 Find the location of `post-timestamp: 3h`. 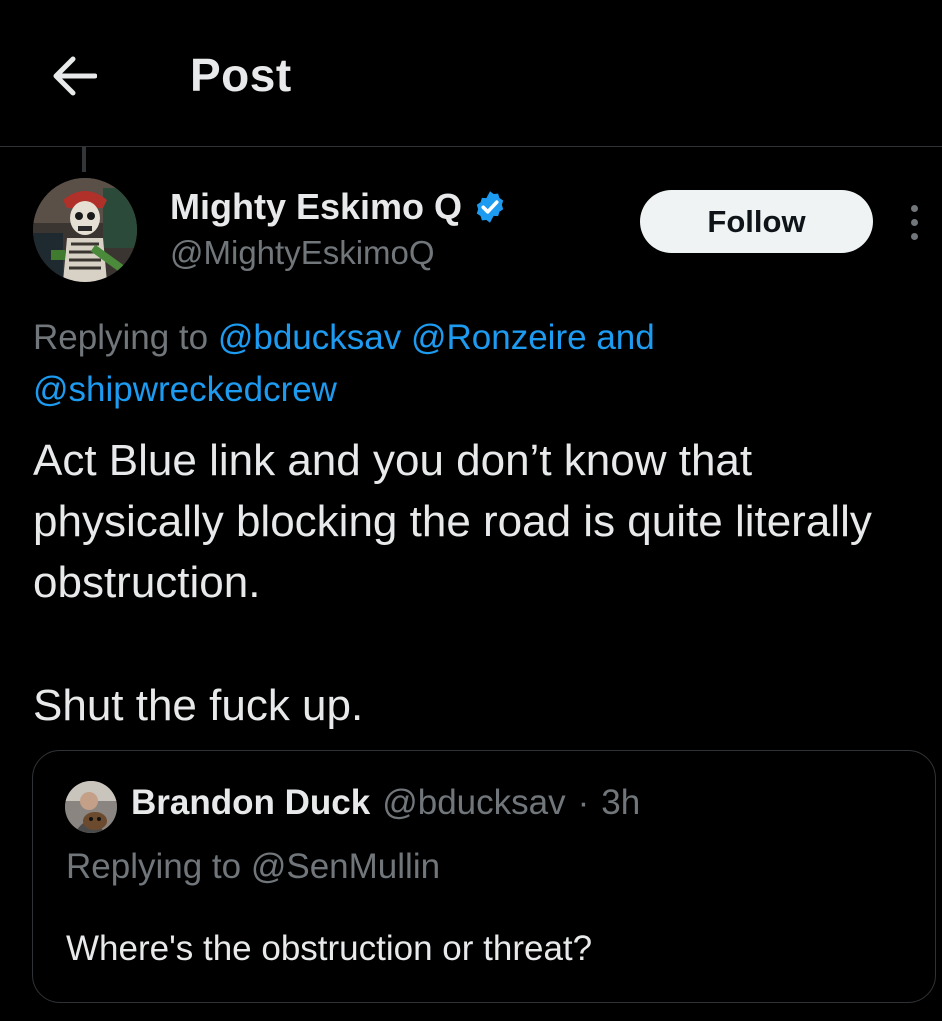

post-timestamp: 3h is located at coordinates (621, 802).